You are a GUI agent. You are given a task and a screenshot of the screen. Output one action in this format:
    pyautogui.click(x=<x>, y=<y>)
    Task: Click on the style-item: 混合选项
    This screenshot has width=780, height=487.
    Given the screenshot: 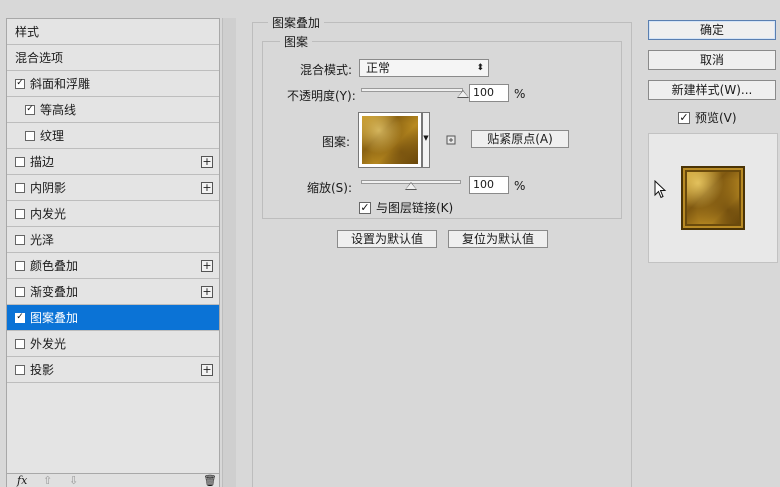 What is the action you would take?
    pyautogui.click(x=113, y=58)
    